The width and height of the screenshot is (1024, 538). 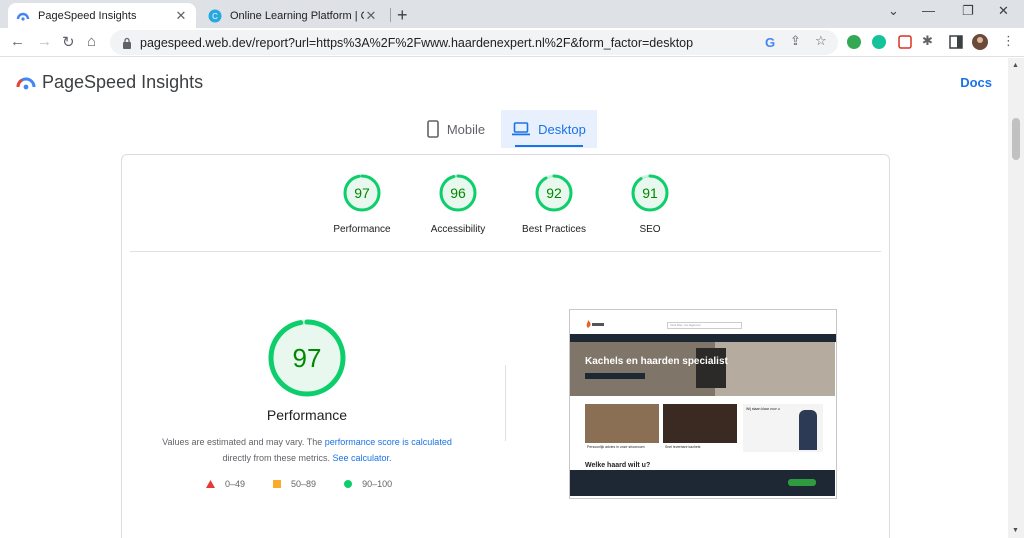 I want to click on tab-learning-platform: C Online Learning Platform | Corpo ✕, so click(x=293, y=15).